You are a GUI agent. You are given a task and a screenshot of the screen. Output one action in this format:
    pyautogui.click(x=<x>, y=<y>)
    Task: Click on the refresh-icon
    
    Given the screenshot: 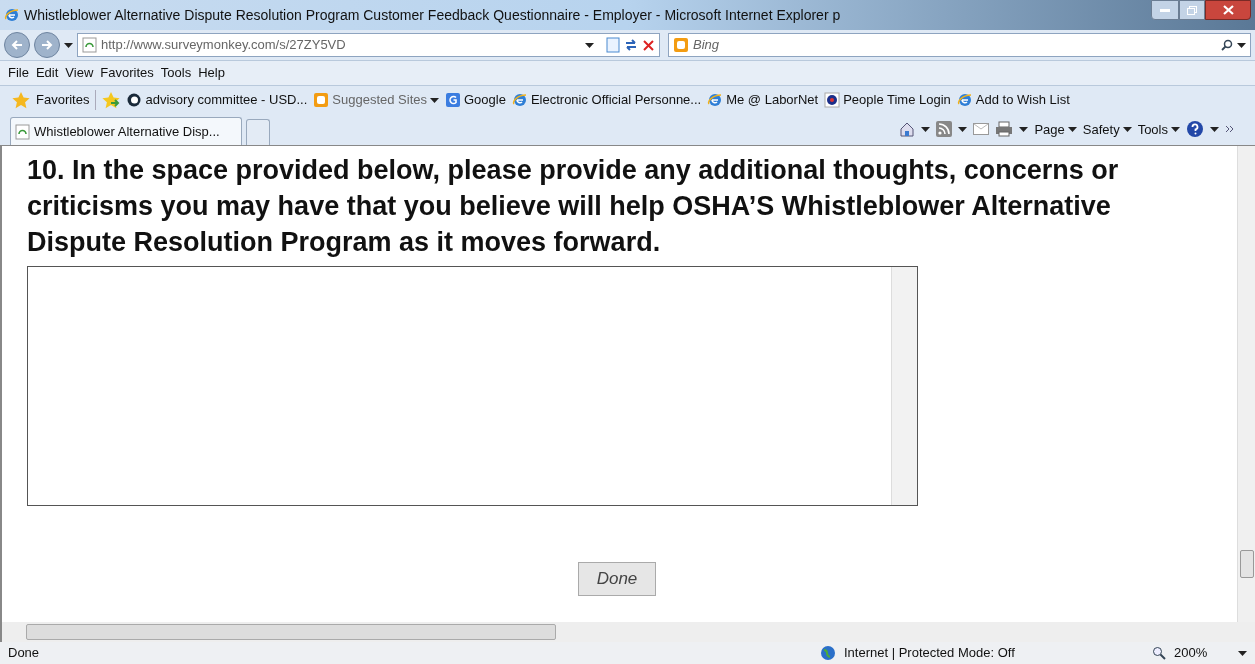 What is the action you would take?
    pyautogui.click(x=631, y=45)
    